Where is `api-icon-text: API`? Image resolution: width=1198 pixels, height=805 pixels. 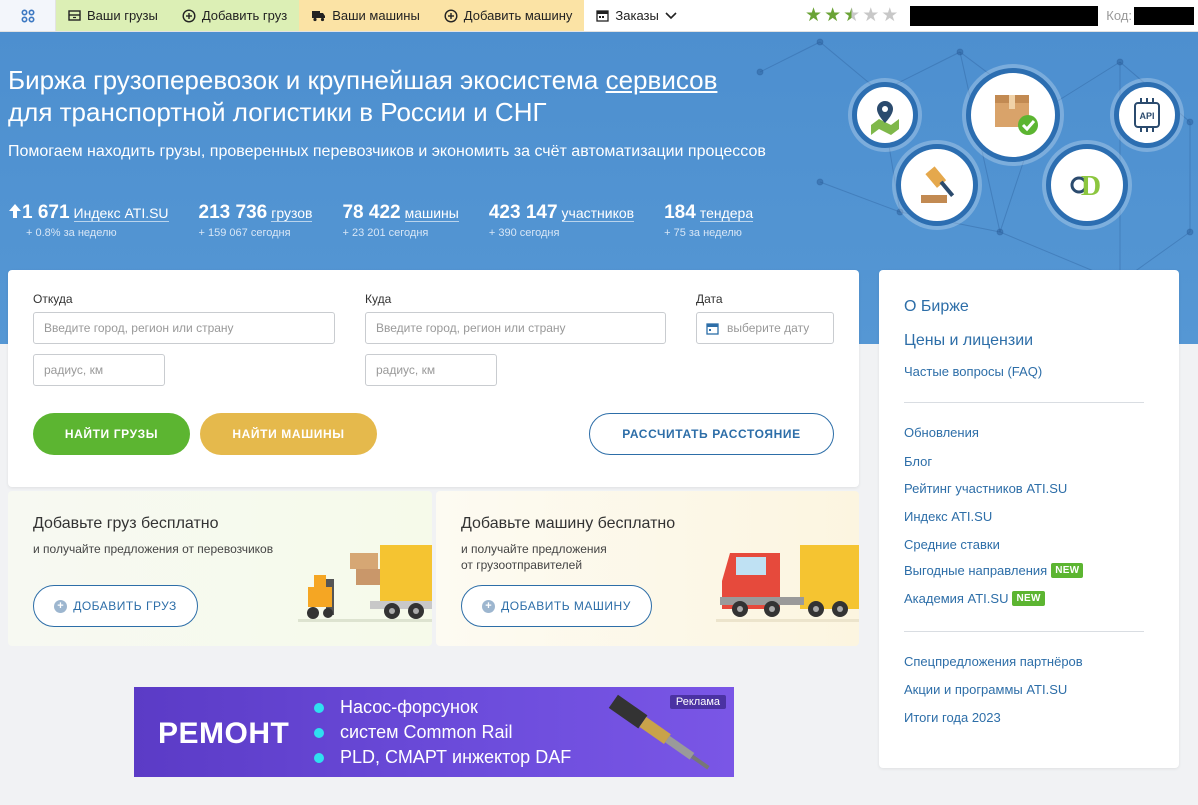
api-icon-text: API is located at coordinates (1146, 116).